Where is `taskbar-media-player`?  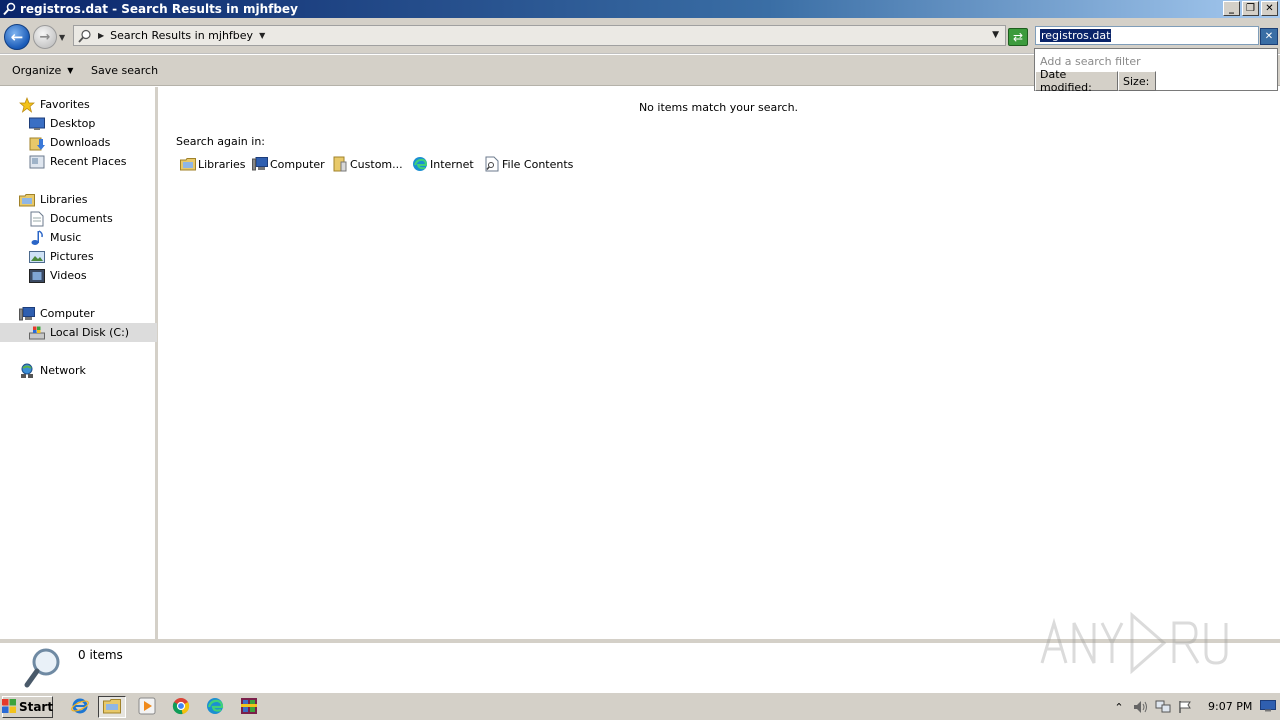 taskbar-media-player is located at coordinates (147, 707).